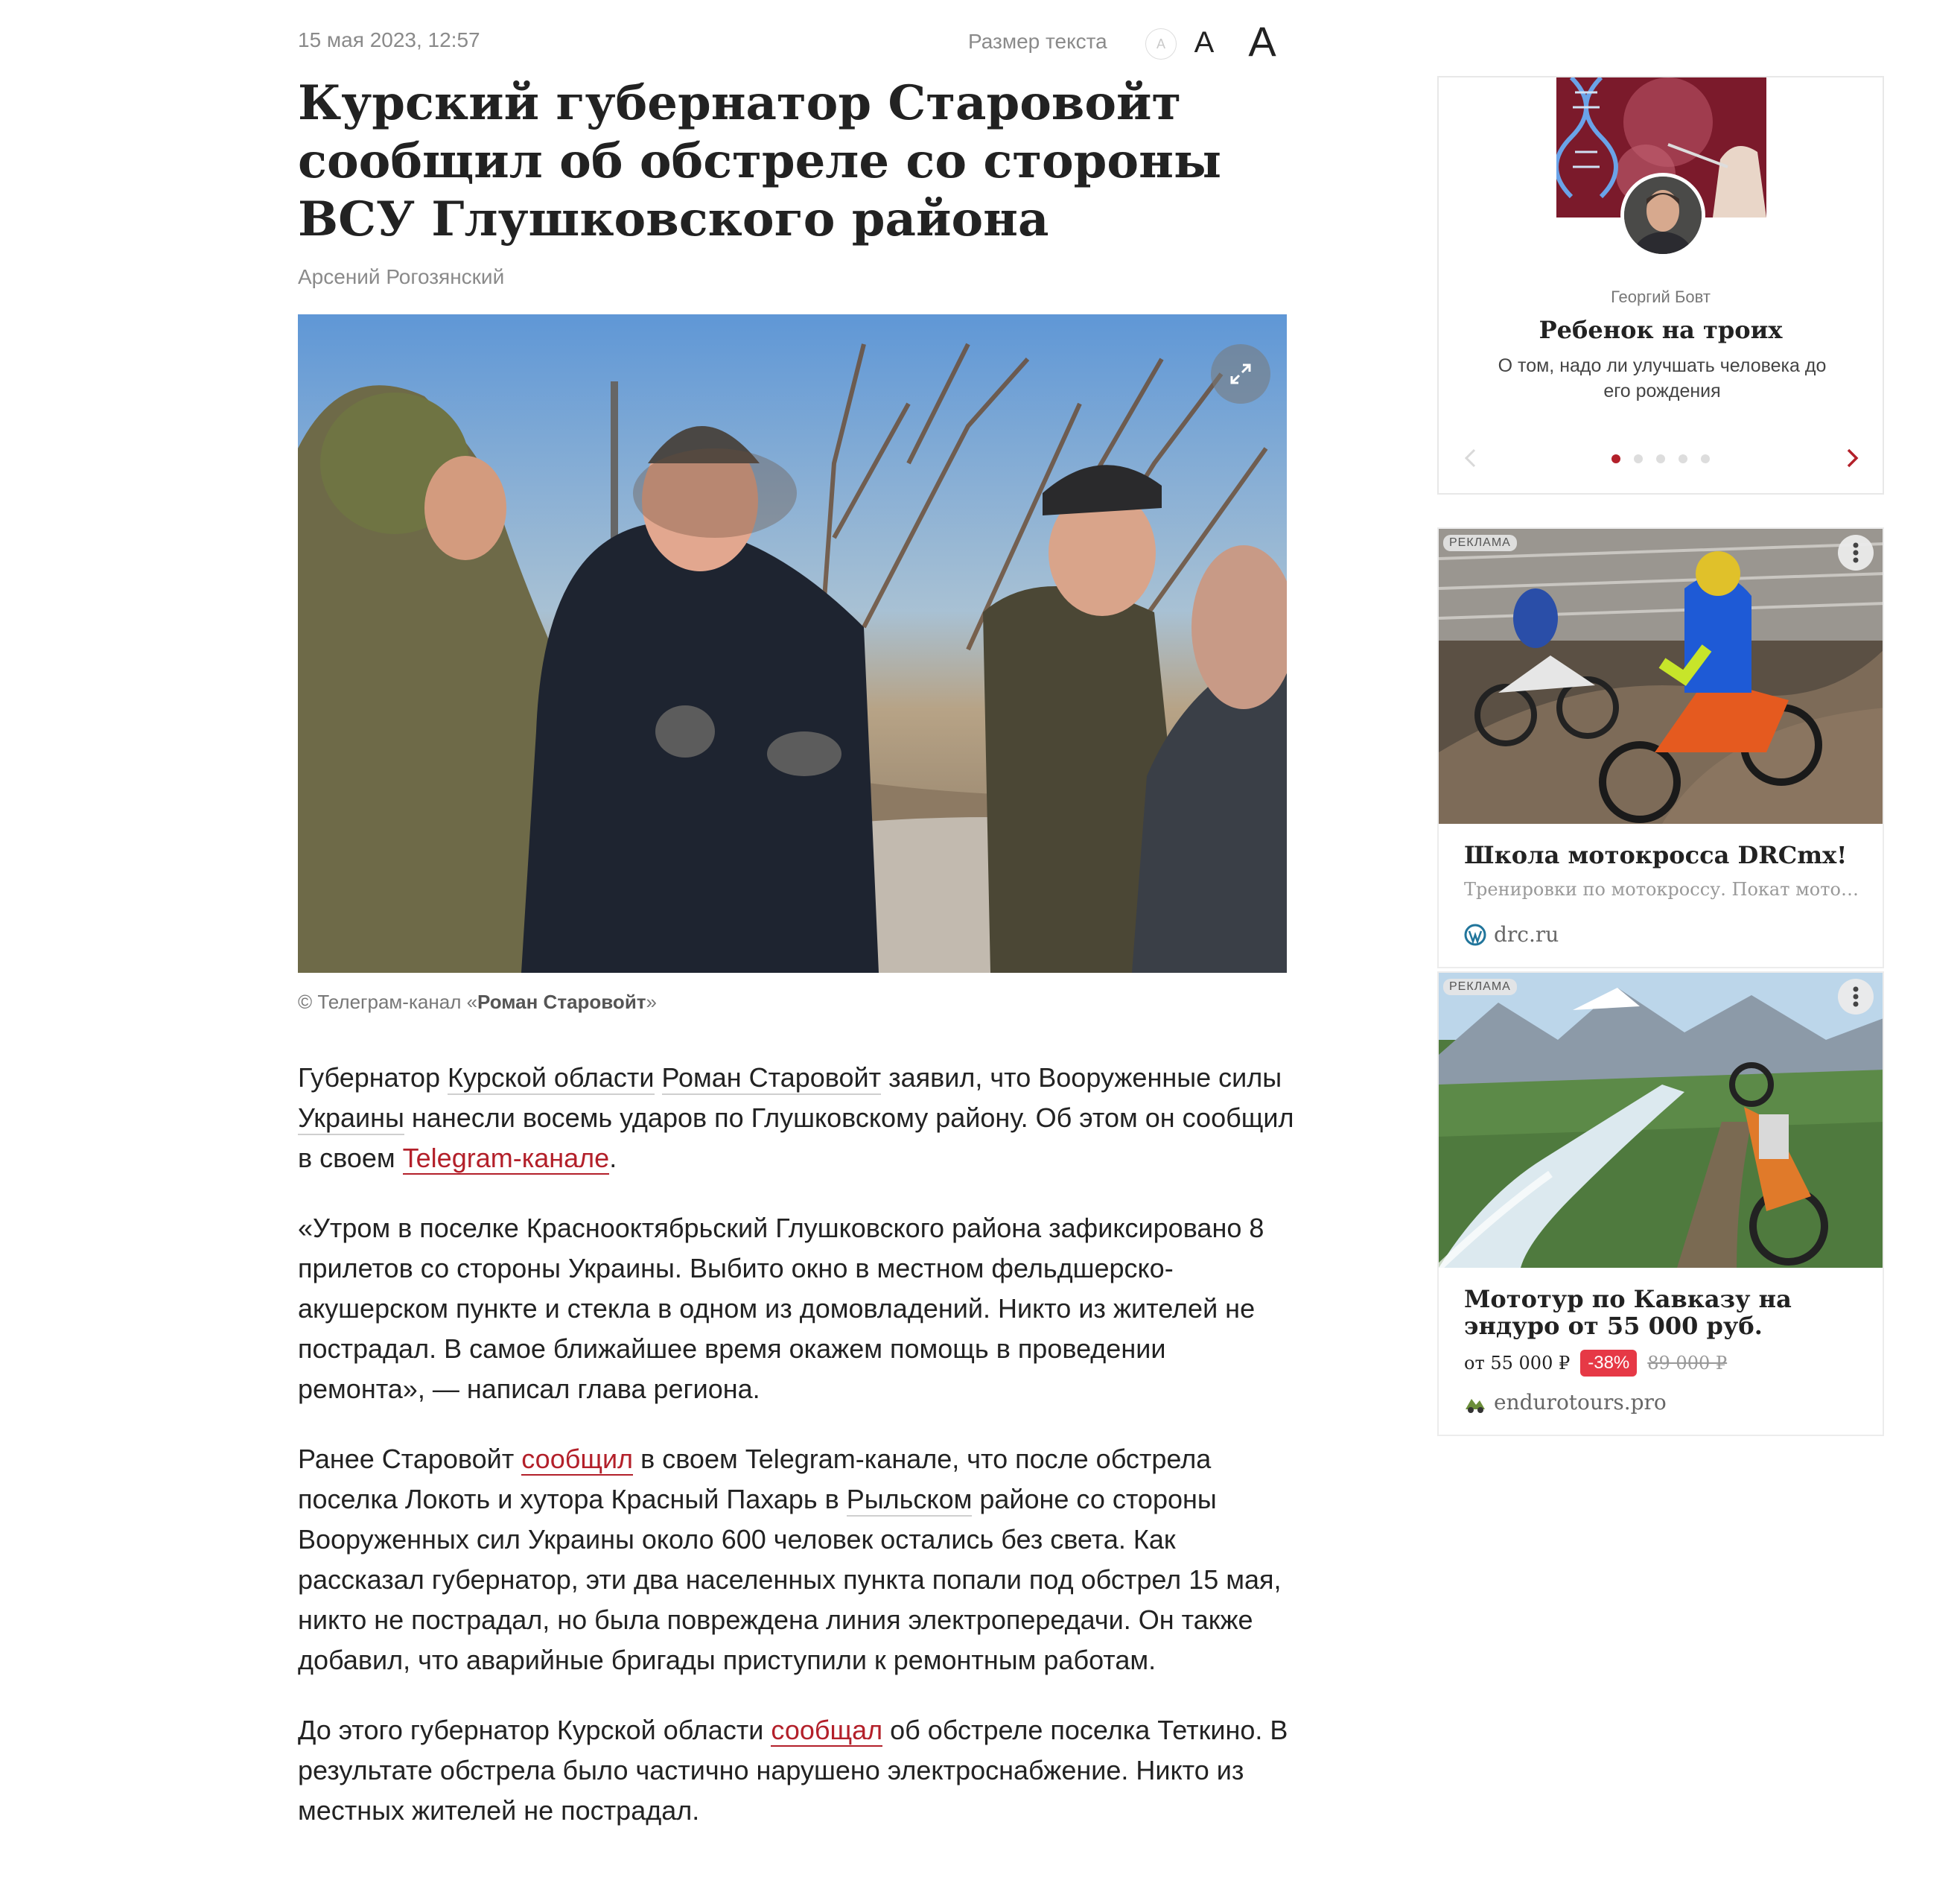  I want to click on ad-price-row: от 55 000 ₽ -38% 89 000 ₽, so click(1595, 1364).